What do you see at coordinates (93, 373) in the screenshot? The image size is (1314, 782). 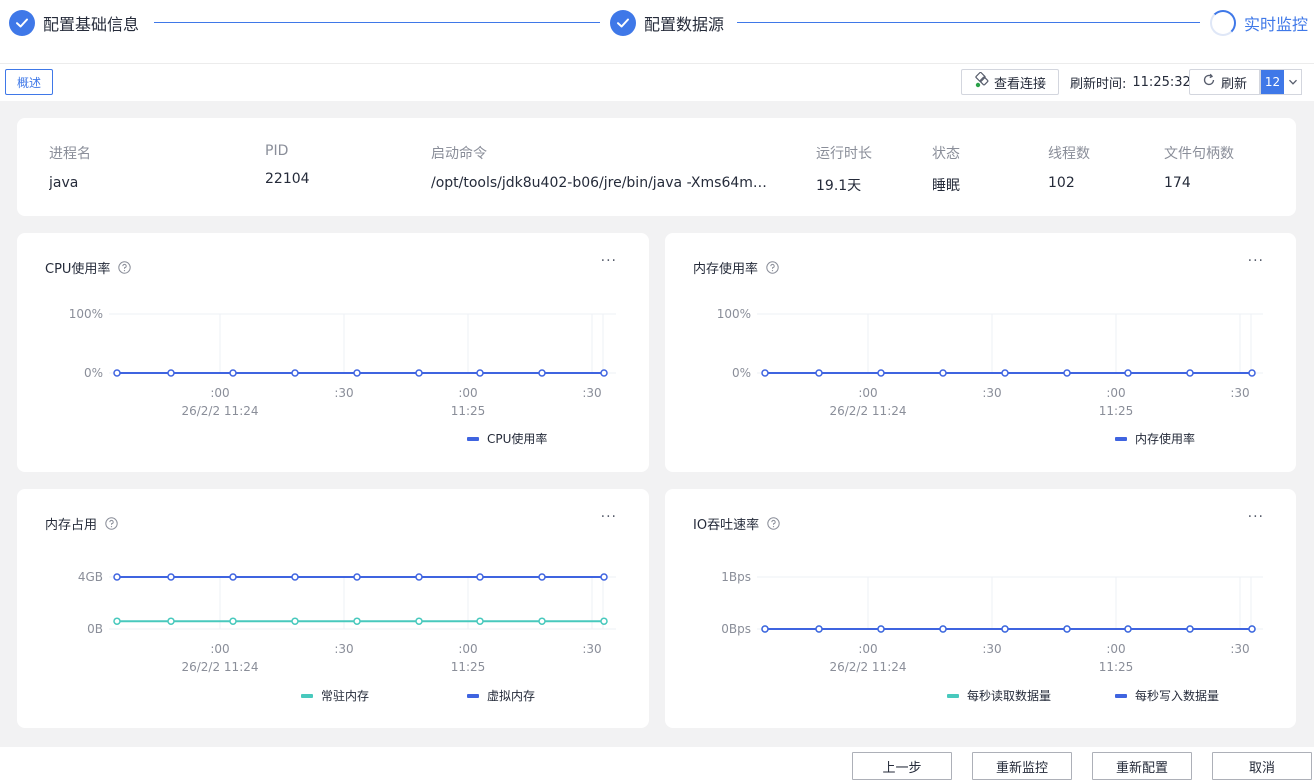 I see `y-tick-label: 0%` at bounding box center [93, 373].